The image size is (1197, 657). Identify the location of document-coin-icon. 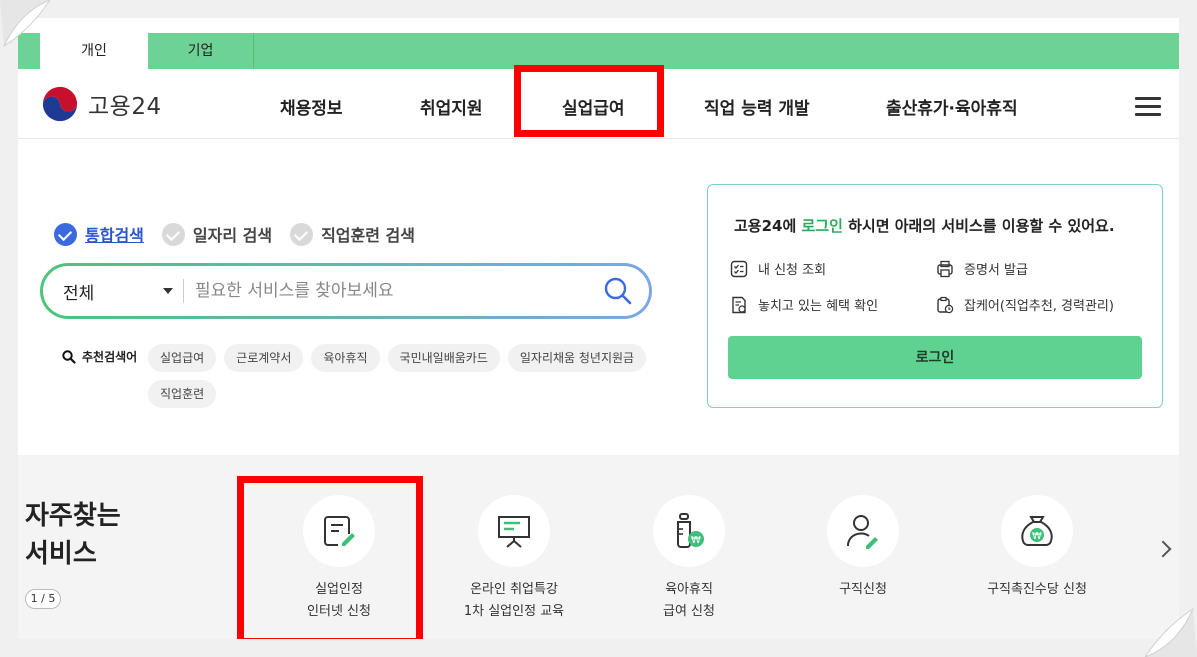
(739, 304).